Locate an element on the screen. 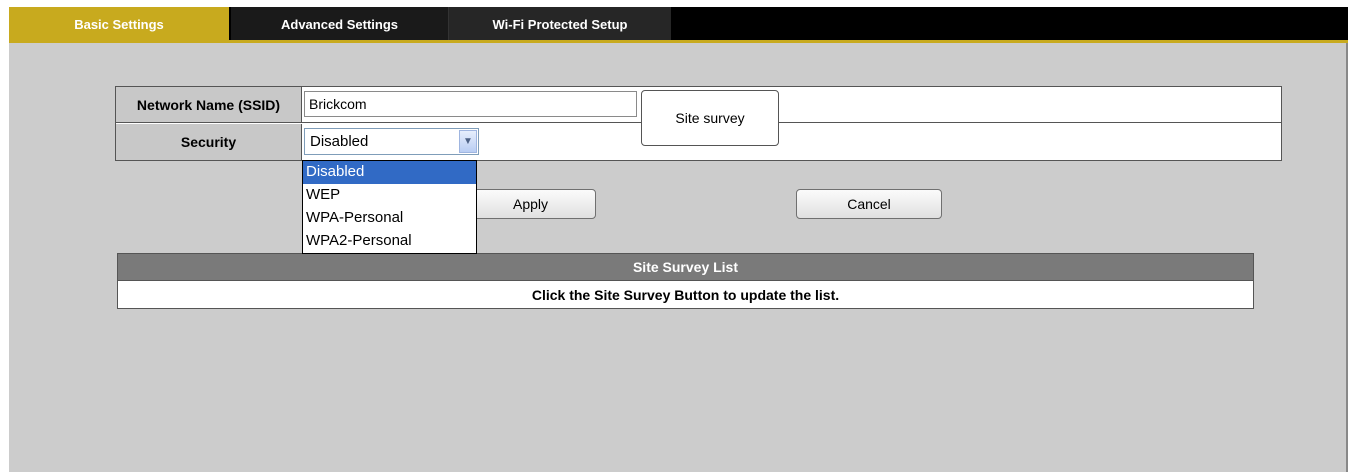 The image size is (1360, 472). cancel-button: Cancel is located at coordinates (869, 204).